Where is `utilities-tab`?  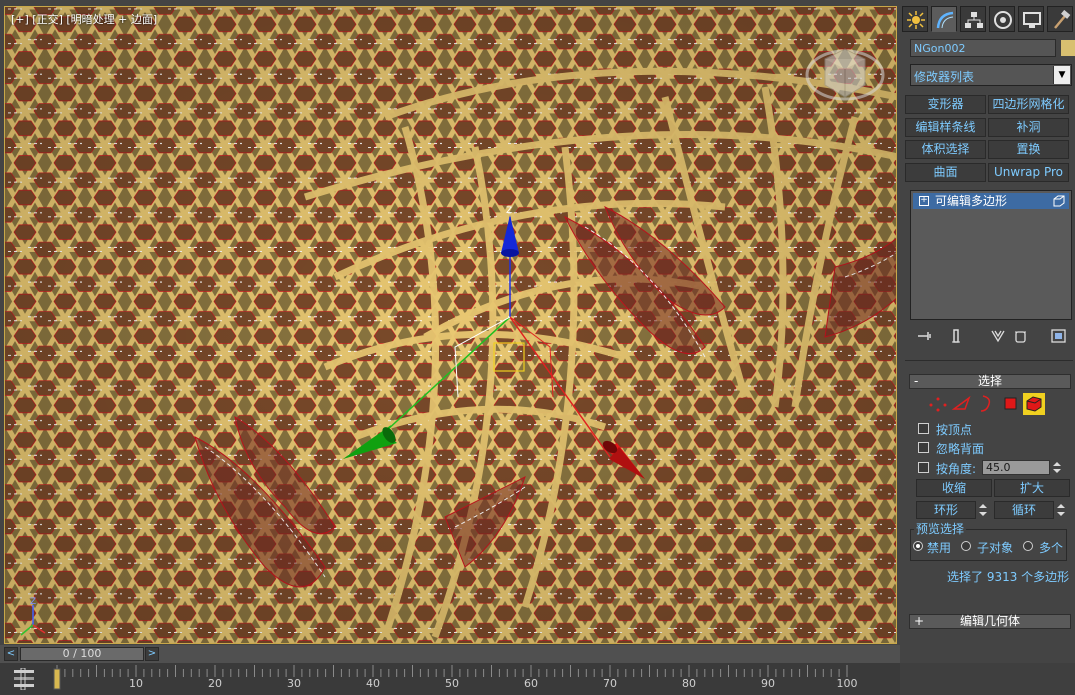 utilities-tab is located at coordinates (1060, 19).